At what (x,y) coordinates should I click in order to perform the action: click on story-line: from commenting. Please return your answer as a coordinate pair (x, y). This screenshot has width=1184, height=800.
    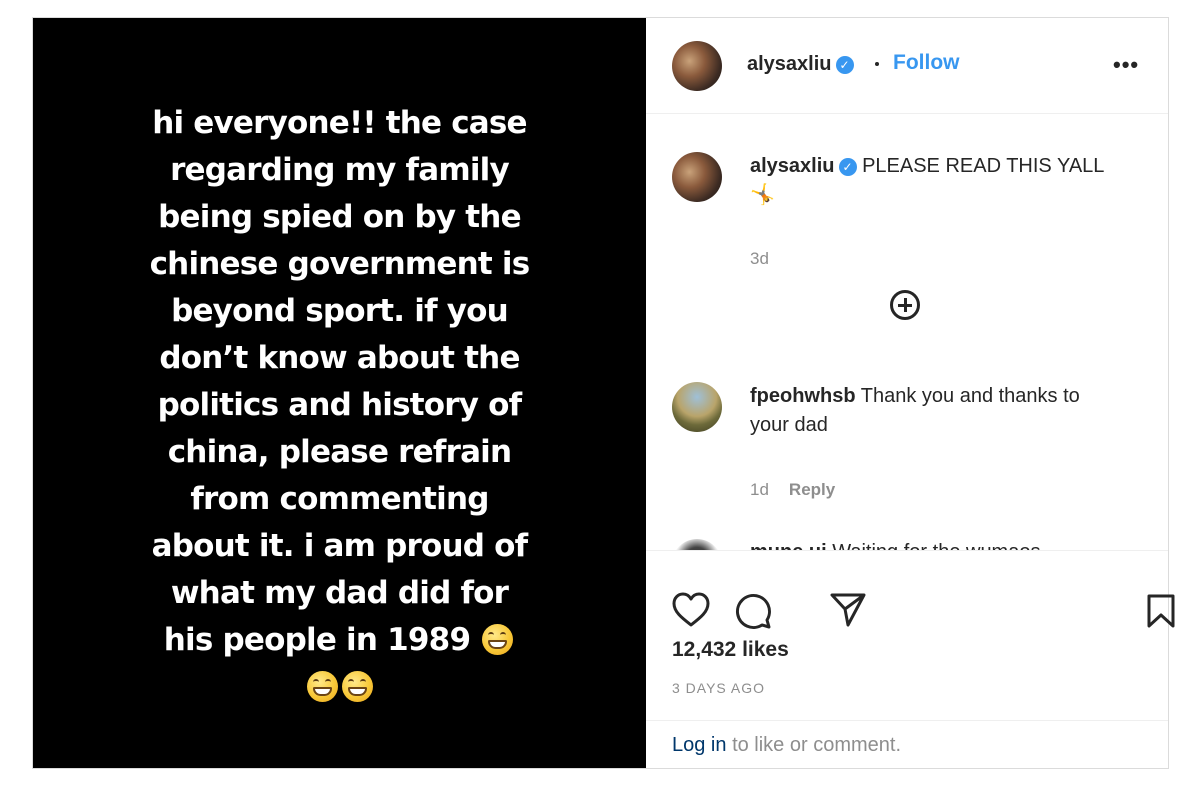
    Looking at the image, I should click on (339, 499).